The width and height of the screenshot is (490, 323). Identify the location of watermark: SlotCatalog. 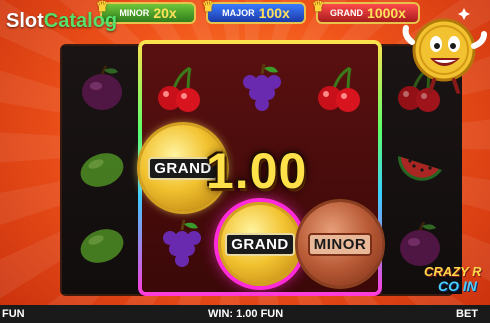
(61, 21).